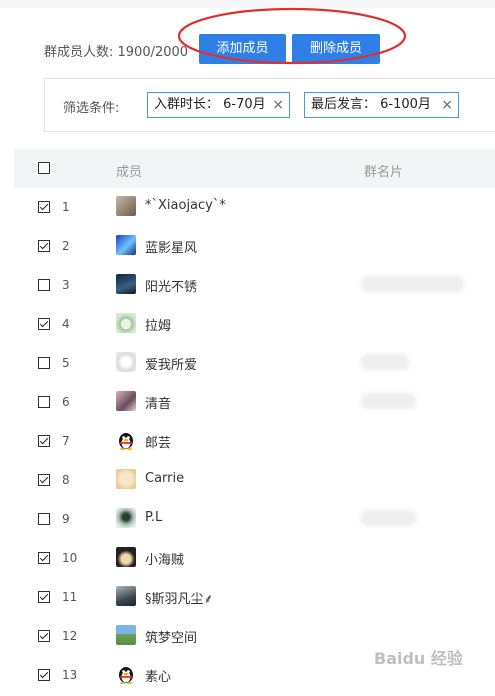 Image resolution: width=495 pixels, height=696 pixels. I want to click on row-index: 1, so click(66, 207).